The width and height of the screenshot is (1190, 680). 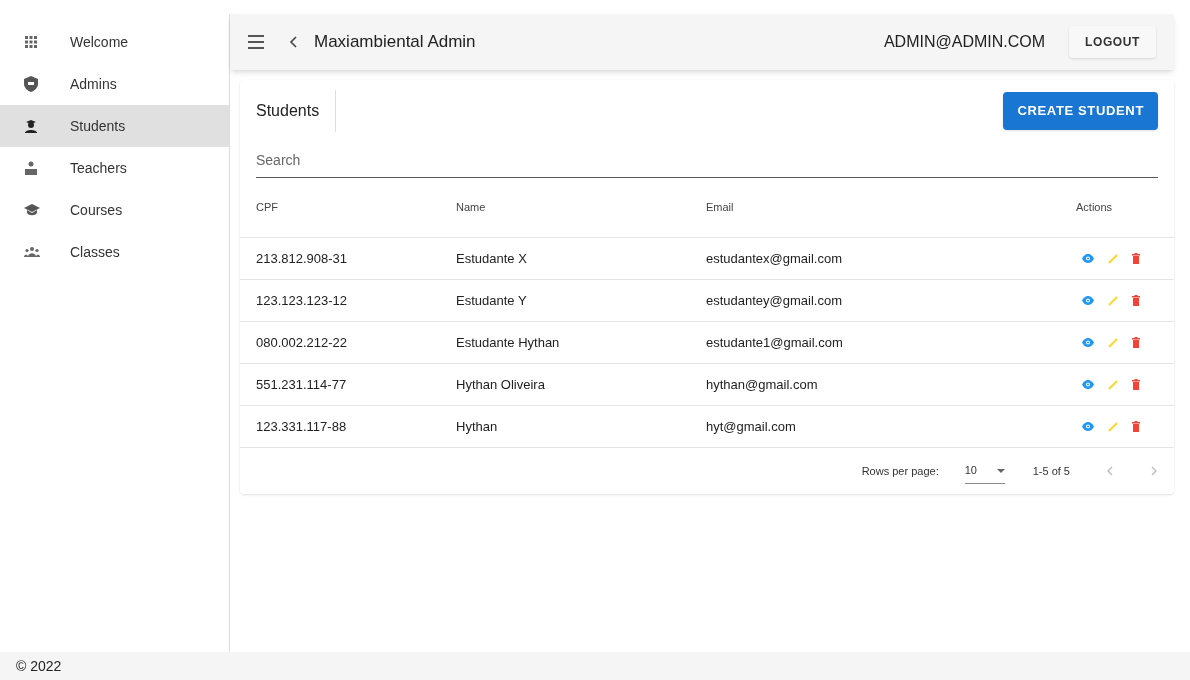 I want to click on column-header: CPF, so click(x=267, y=208).